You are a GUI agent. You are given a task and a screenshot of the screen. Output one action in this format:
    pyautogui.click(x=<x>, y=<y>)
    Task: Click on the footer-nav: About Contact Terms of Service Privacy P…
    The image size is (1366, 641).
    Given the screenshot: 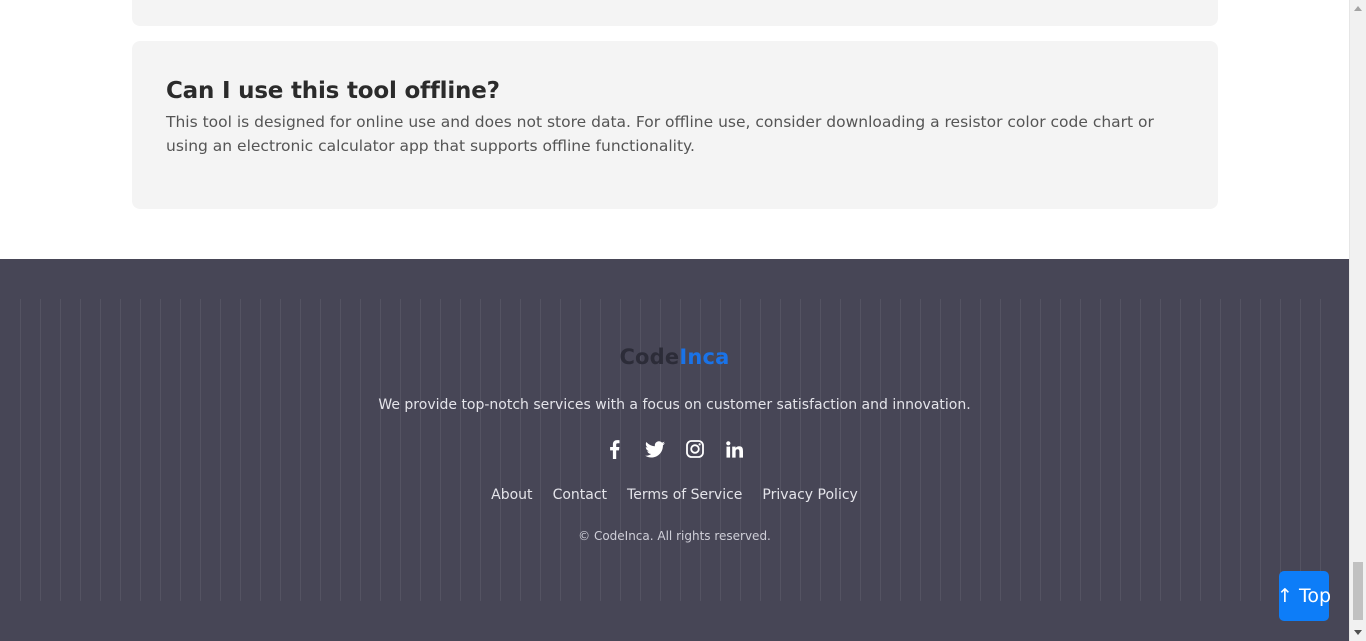 What is the action you would take?
    pyautogui.click(x=674, y=495)
    